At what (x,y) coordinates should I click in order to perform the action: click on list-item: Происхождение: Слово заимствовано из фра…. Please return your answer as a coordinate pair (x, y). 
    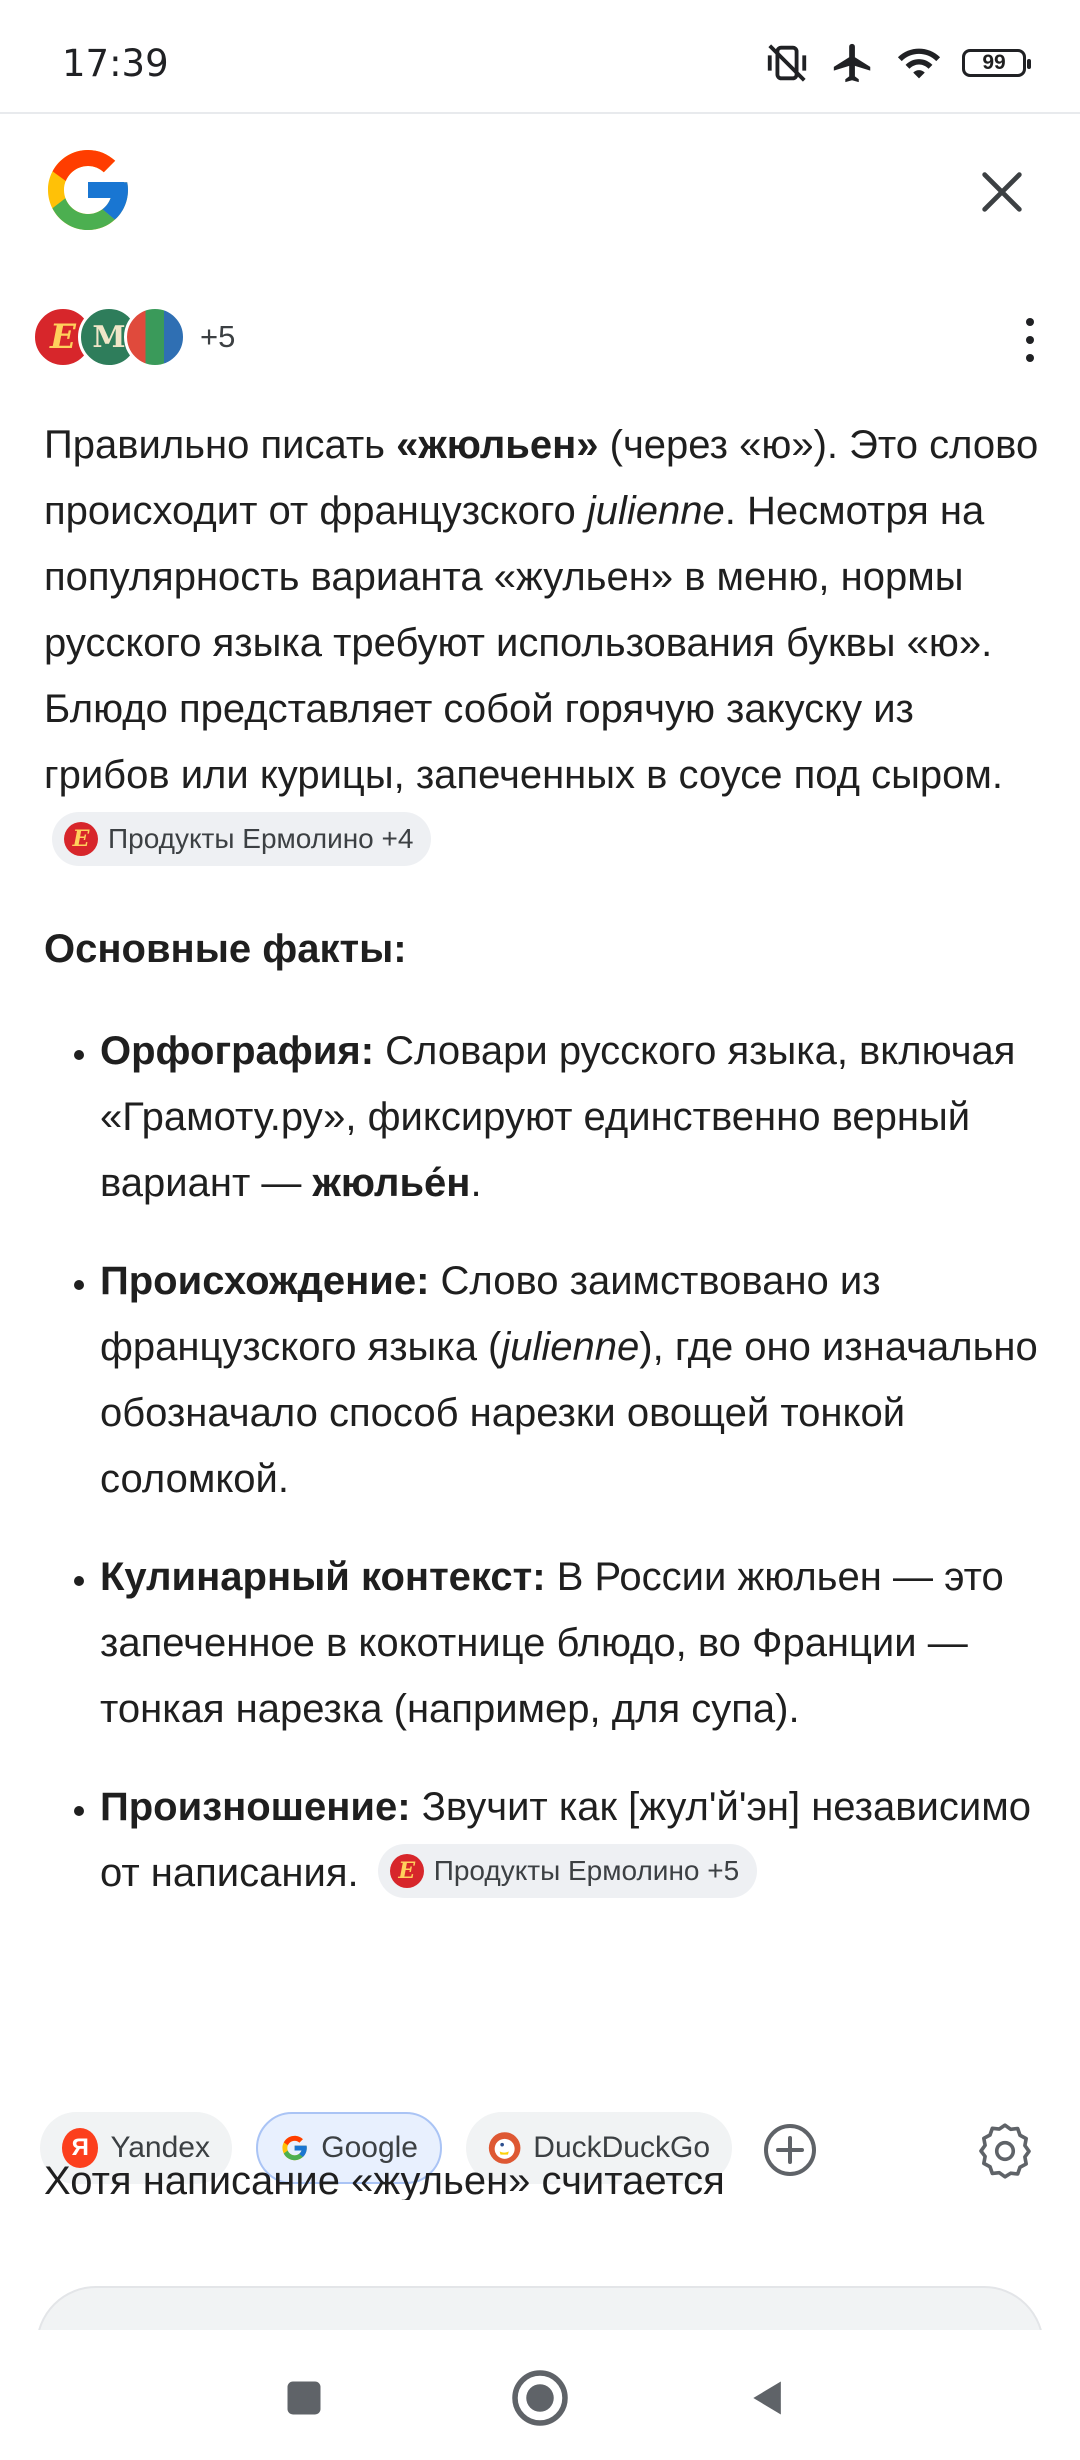
    Looking at the image, I should click on (572, 1380).